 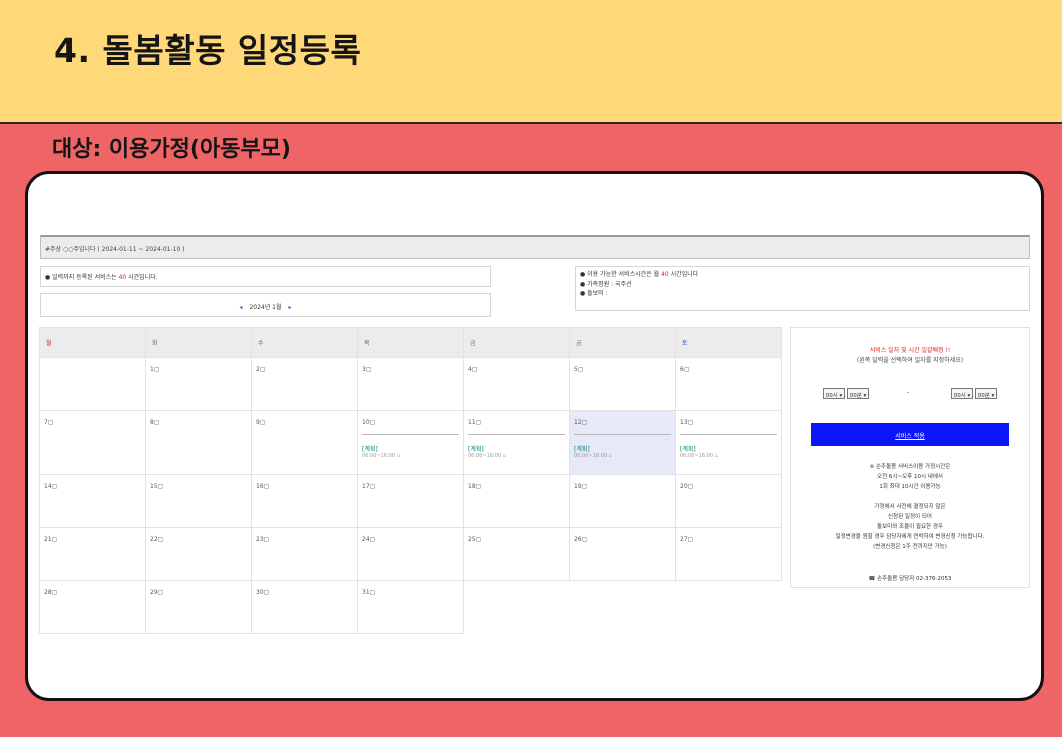 What do you see at coordinates (304, 442) in the screenshot?
I see `calendar-day-cell: 9▢` at bounding box center [304, 442].